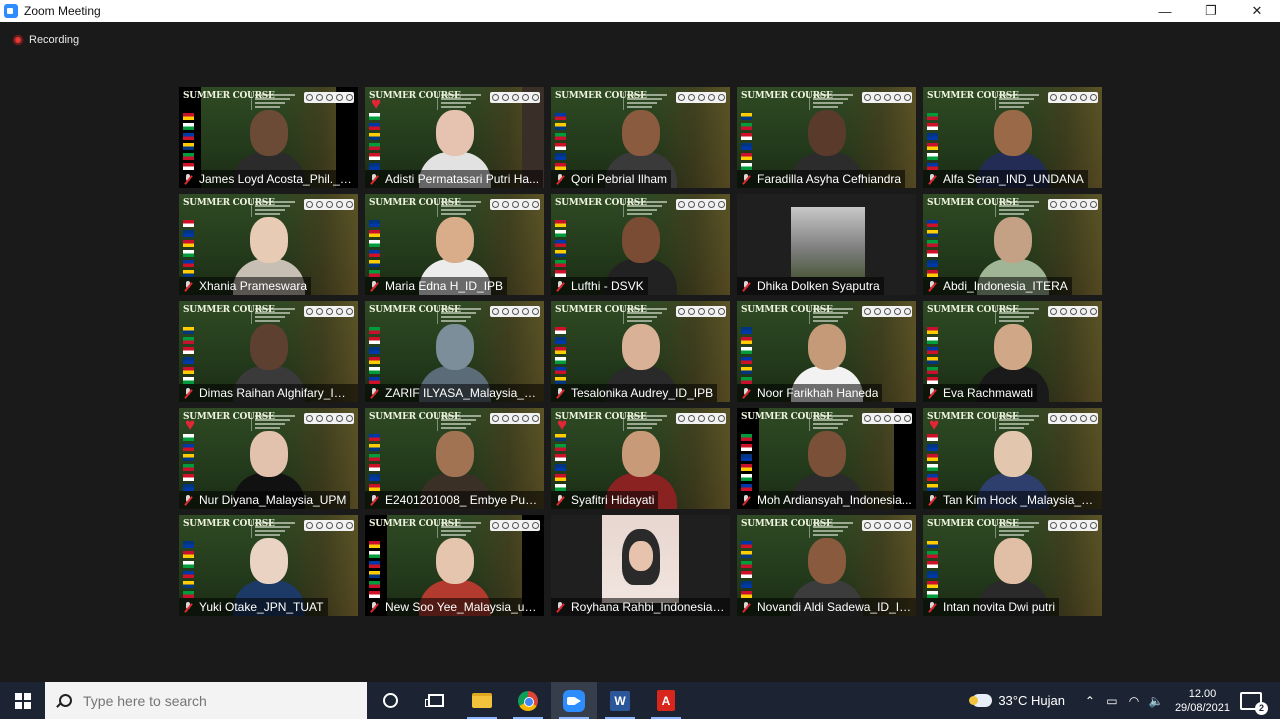 The width and height of the screenshot is (1280, 719). I want to click on participant-name-bar: Alfa Seran_IND_UNDANA, so click(1005, 179).